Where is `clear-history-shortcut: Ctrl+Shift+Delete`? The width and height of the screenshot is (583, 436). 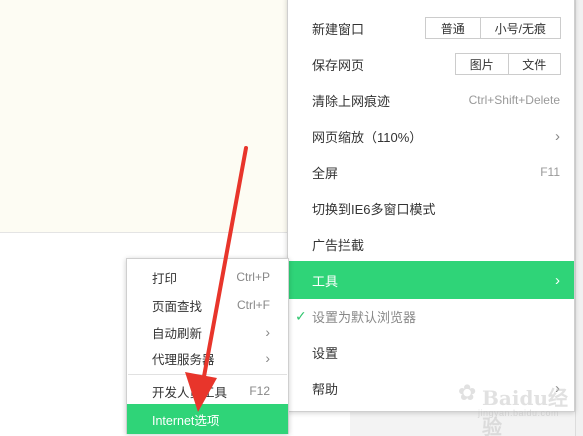 clear-history-shortcut: Ctrl+Shift+Delete is located at coordinates (514, 100).